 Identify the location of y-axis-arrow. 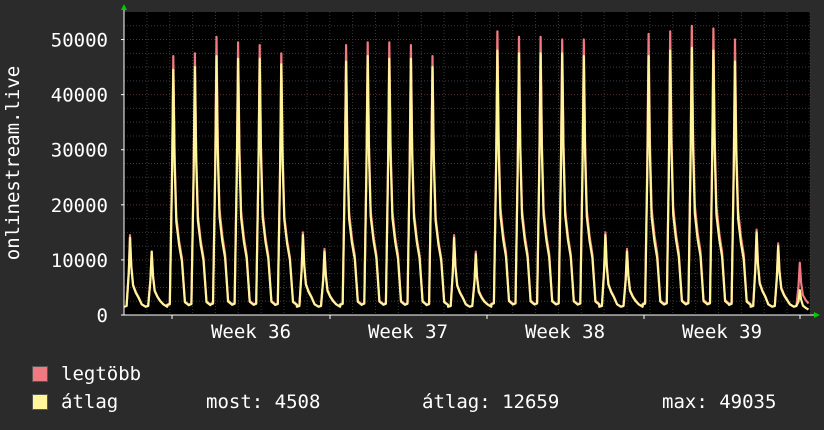
(124, 7).